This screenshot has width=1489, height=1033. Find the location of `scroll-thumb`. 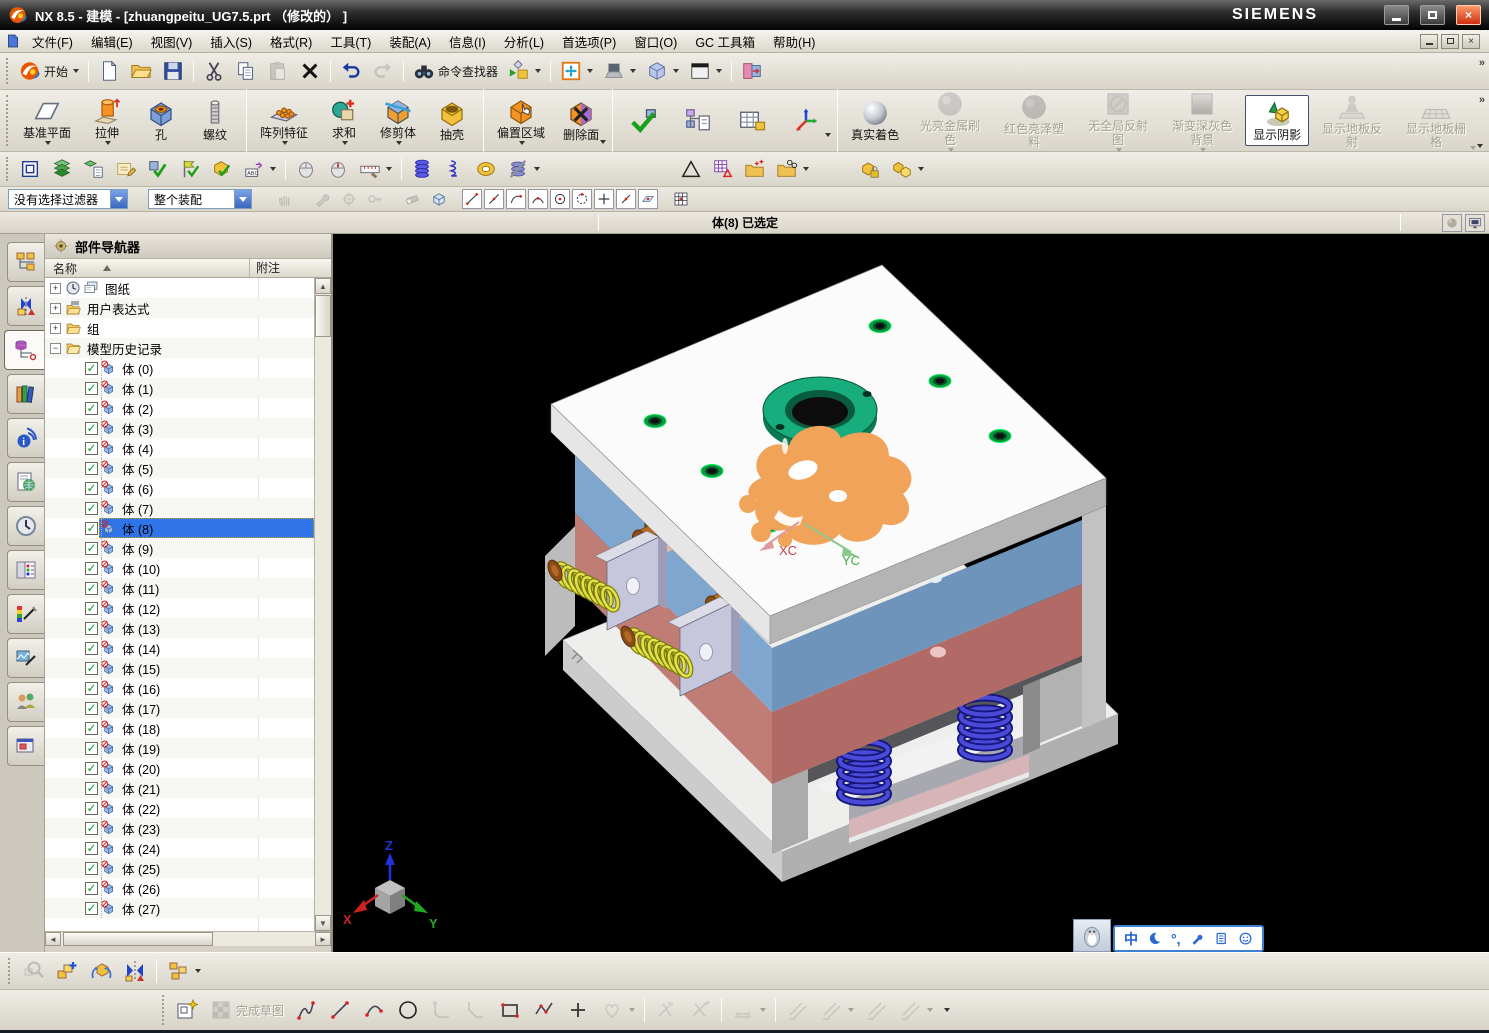

scroll-thumb is located at coordinates (323, 316).